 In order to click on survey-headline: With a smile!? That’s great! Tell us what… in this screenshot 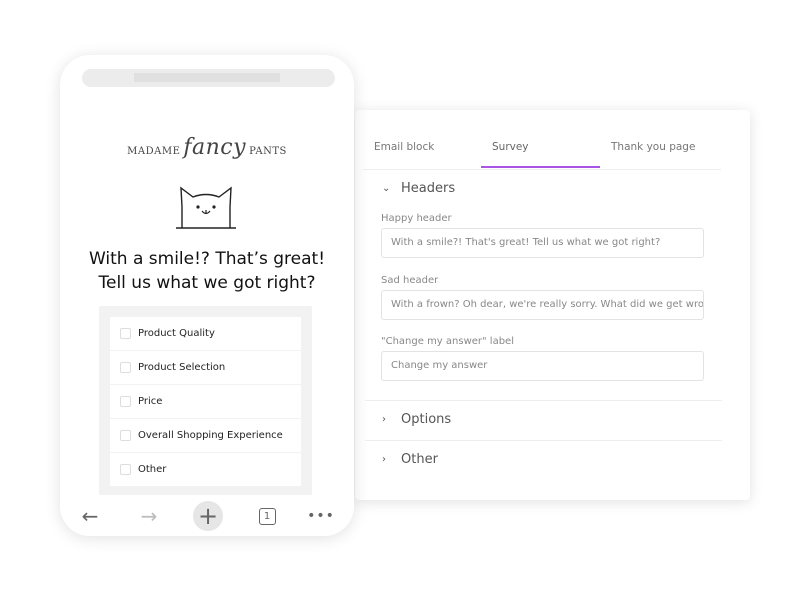, I will do `click(207, 271)`.